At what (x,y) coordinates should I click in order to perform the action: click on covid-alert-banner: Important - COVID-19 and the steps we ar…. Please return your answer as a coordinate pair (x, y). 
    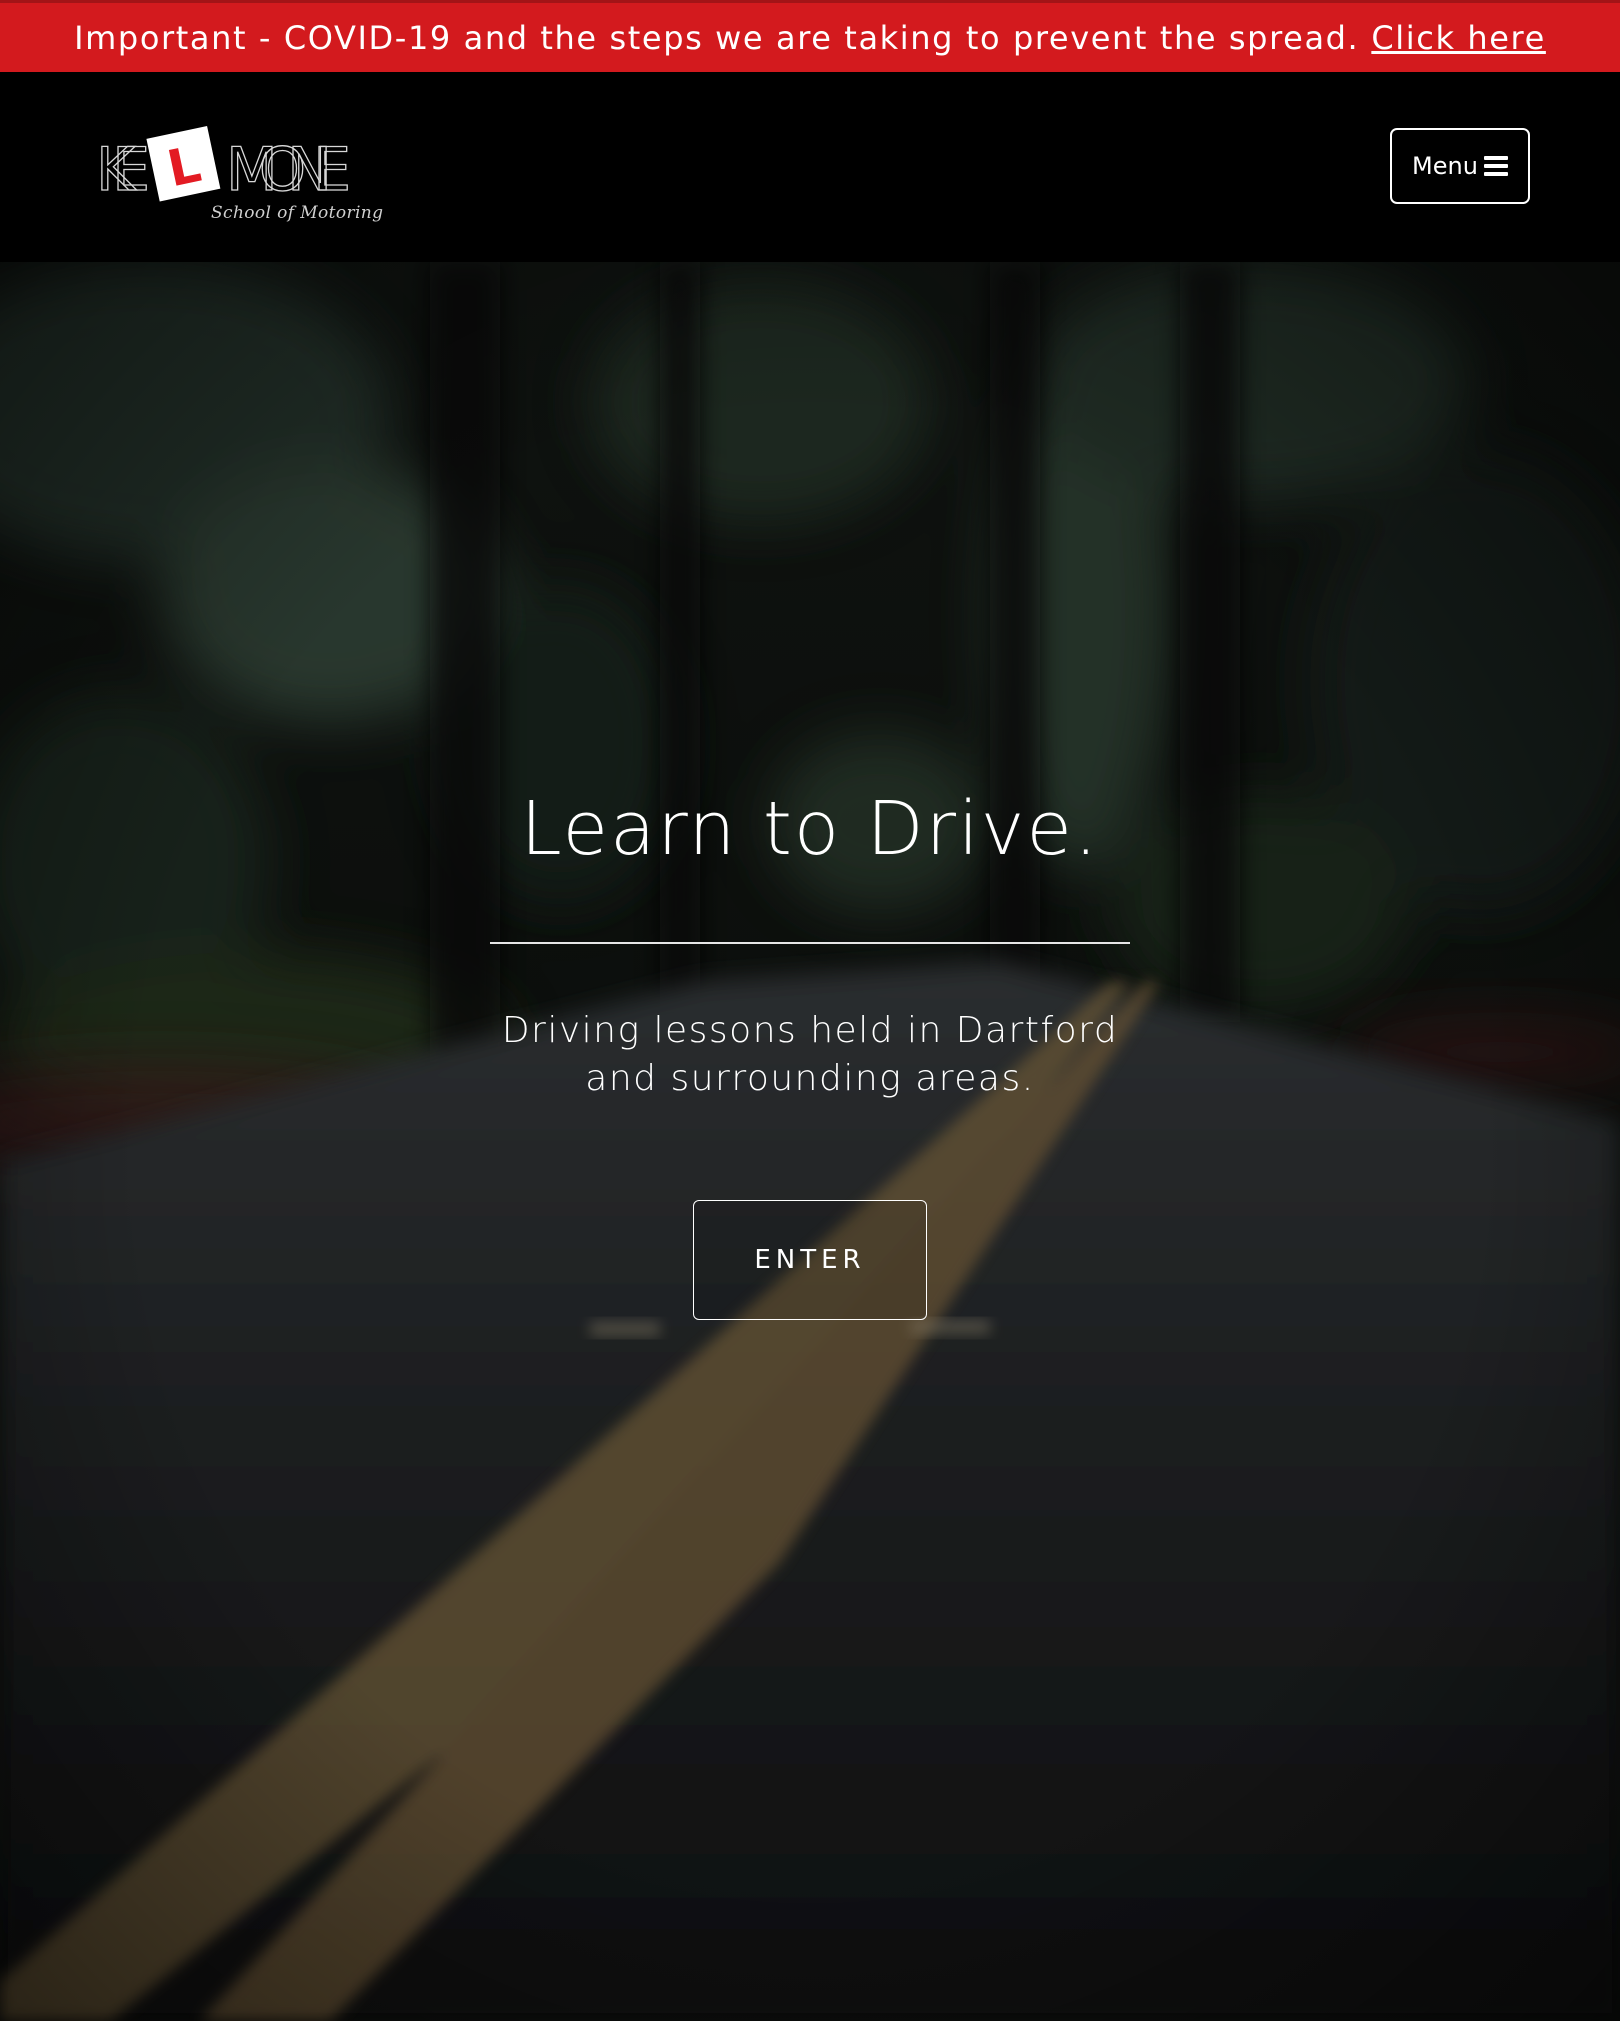
    Looking at the image, I should click on (810, 36).